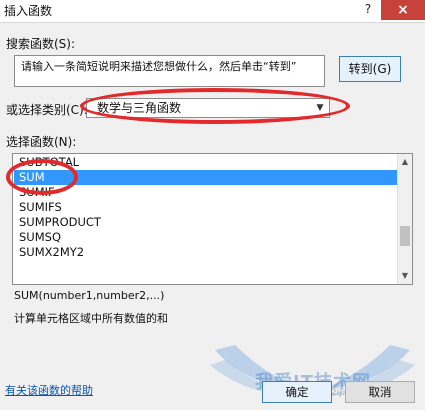 The height and width of the screenshot is (410, 425). I want to click on title-bar: 插入函数 ? ×, so click(212, 11).